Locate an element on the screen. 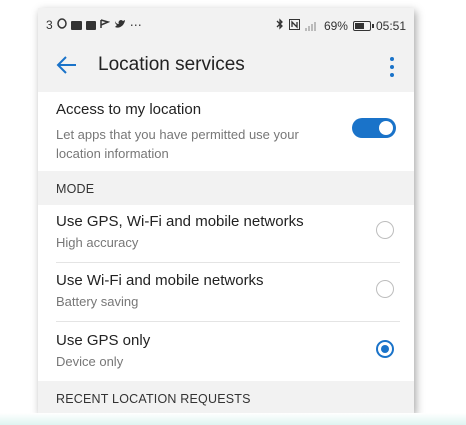 The width and height of the screenshot is (466, 425). toggle-knob is located at coordinates (386, 128).